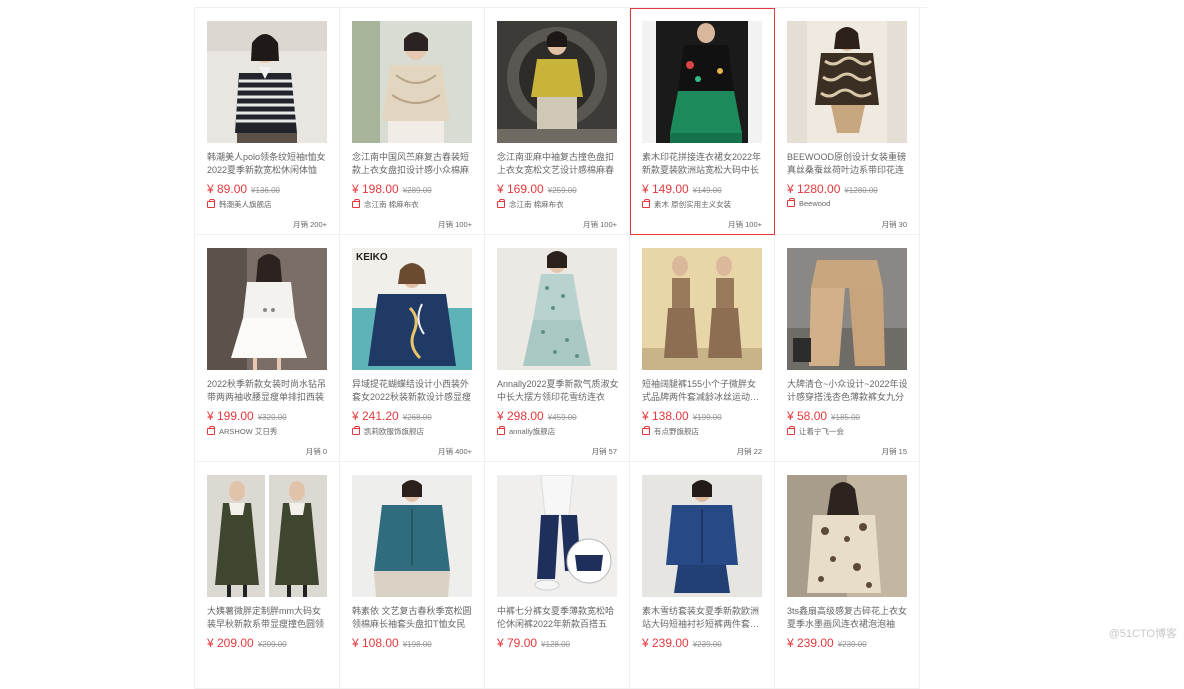  What do you see at coordinates (749, 451) in the screenshot?
I see `monthly-sales: 月销 22` at bounding box center [749, 451].